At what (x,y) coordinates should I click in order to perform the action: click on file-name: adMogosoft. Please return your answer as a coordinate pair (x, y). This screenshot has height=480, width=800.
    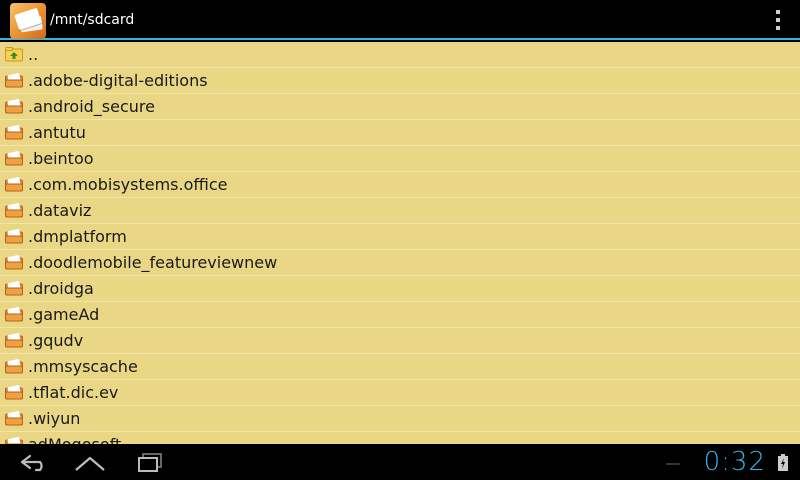
    Looking at the image, I should click on (74, 439).